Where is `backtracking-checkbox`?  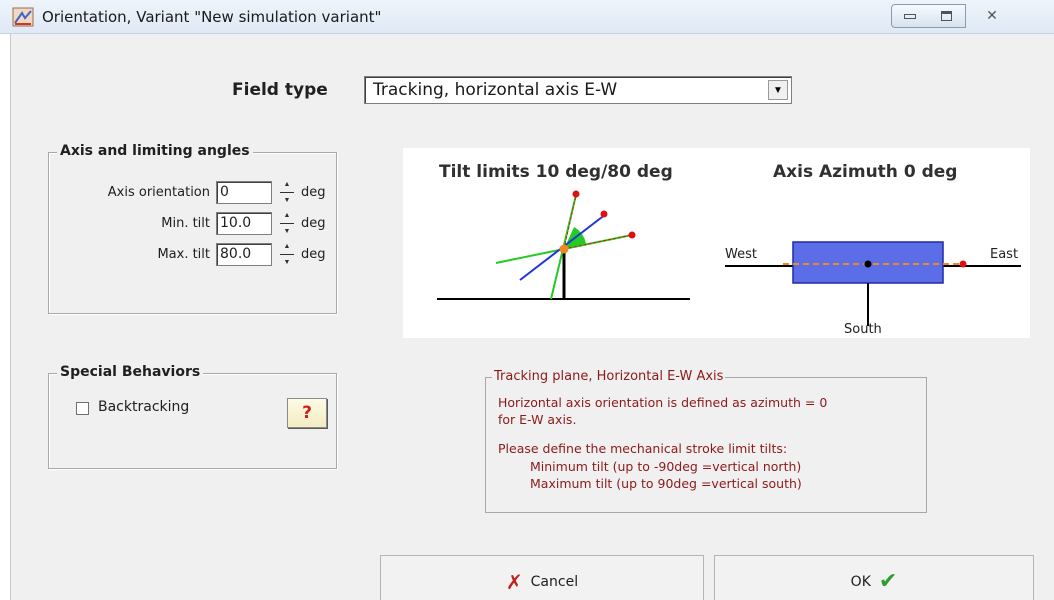 backtracking-checkbox is located at coordinates (82, 408).